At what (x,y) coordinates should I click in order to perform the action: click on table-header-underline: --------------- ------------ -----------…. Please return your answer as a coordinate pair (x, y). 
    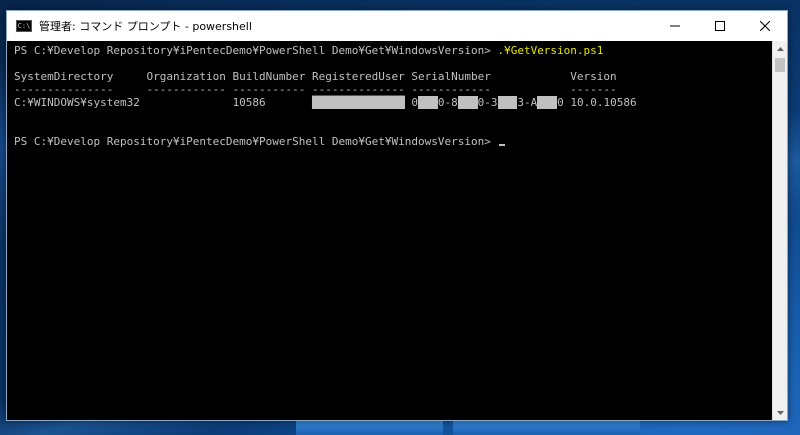
    Looking at the image, I should click on (315, 89).